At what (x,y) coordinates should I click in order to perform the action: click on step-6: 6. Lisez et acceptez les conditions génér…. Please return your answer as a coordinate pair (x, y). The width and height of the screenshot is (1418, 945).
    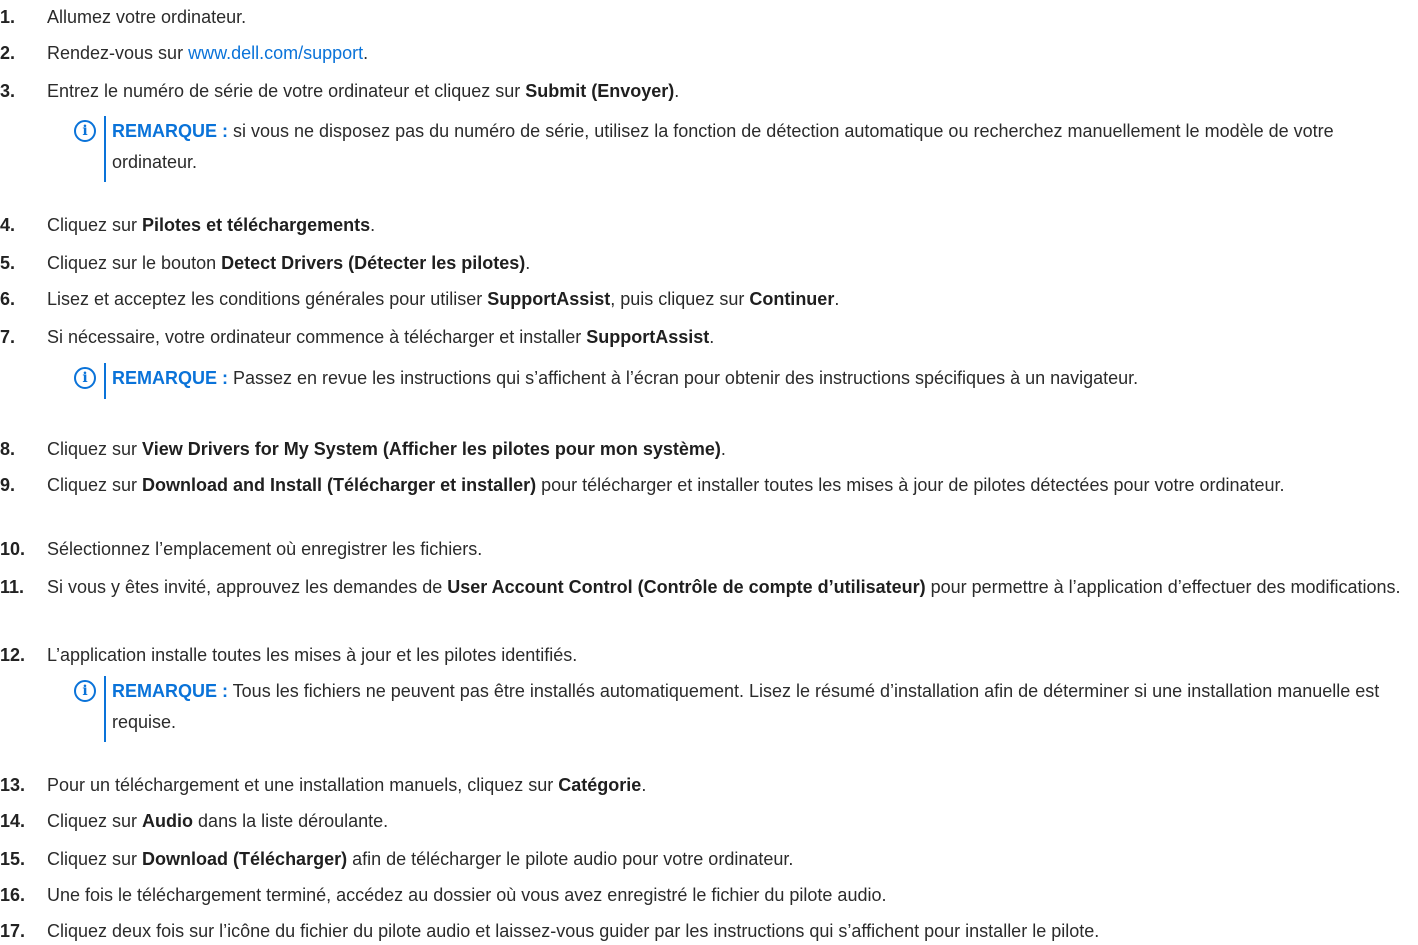
    Looking at the image, I should click on (705, 299).